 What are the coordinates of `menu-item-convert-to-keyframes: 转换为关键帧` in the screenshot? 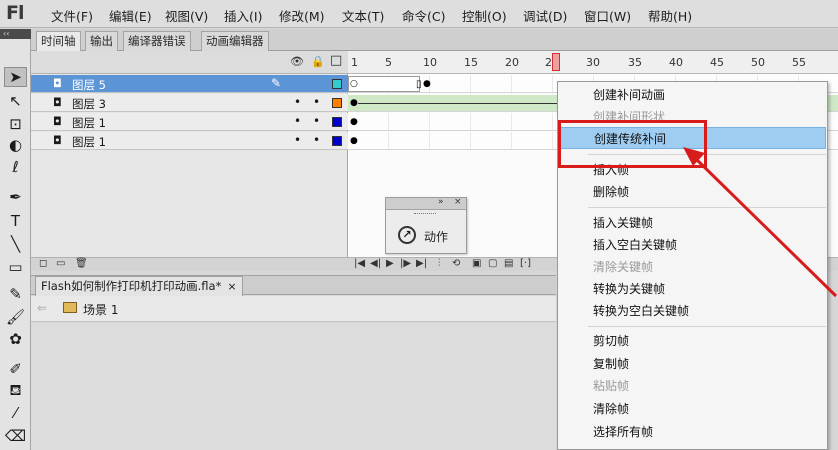 It's located at (692, 289).